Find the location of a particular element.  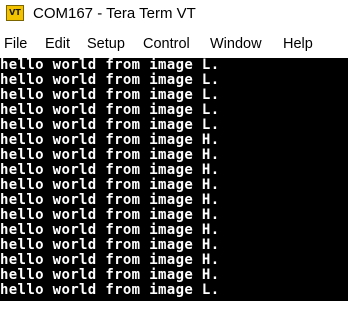

menu-control: Control is located at coordinates (166, 44).